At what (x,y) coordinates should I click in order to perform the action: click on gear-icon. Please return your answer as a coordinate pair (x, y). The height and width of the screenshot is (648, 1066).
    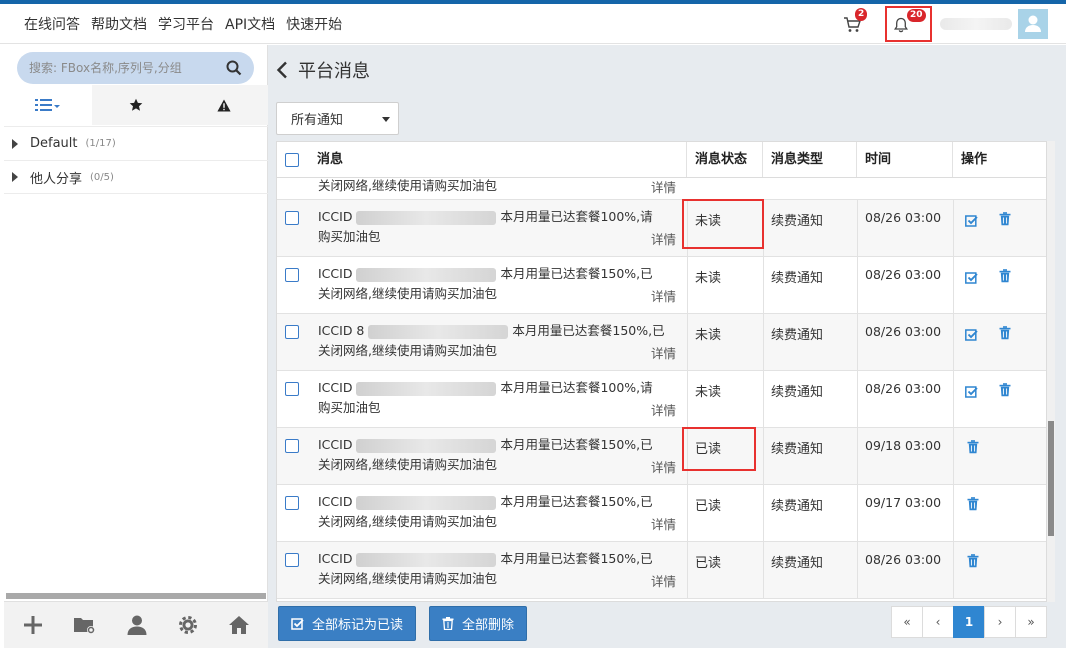
    Looking at the image, I should click on (188, 625).